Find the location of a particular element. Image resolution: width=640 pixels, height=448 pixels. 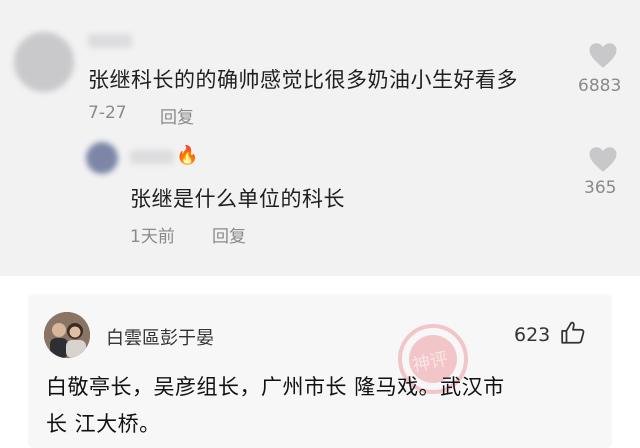

divider is located at coordinates (320, 285).